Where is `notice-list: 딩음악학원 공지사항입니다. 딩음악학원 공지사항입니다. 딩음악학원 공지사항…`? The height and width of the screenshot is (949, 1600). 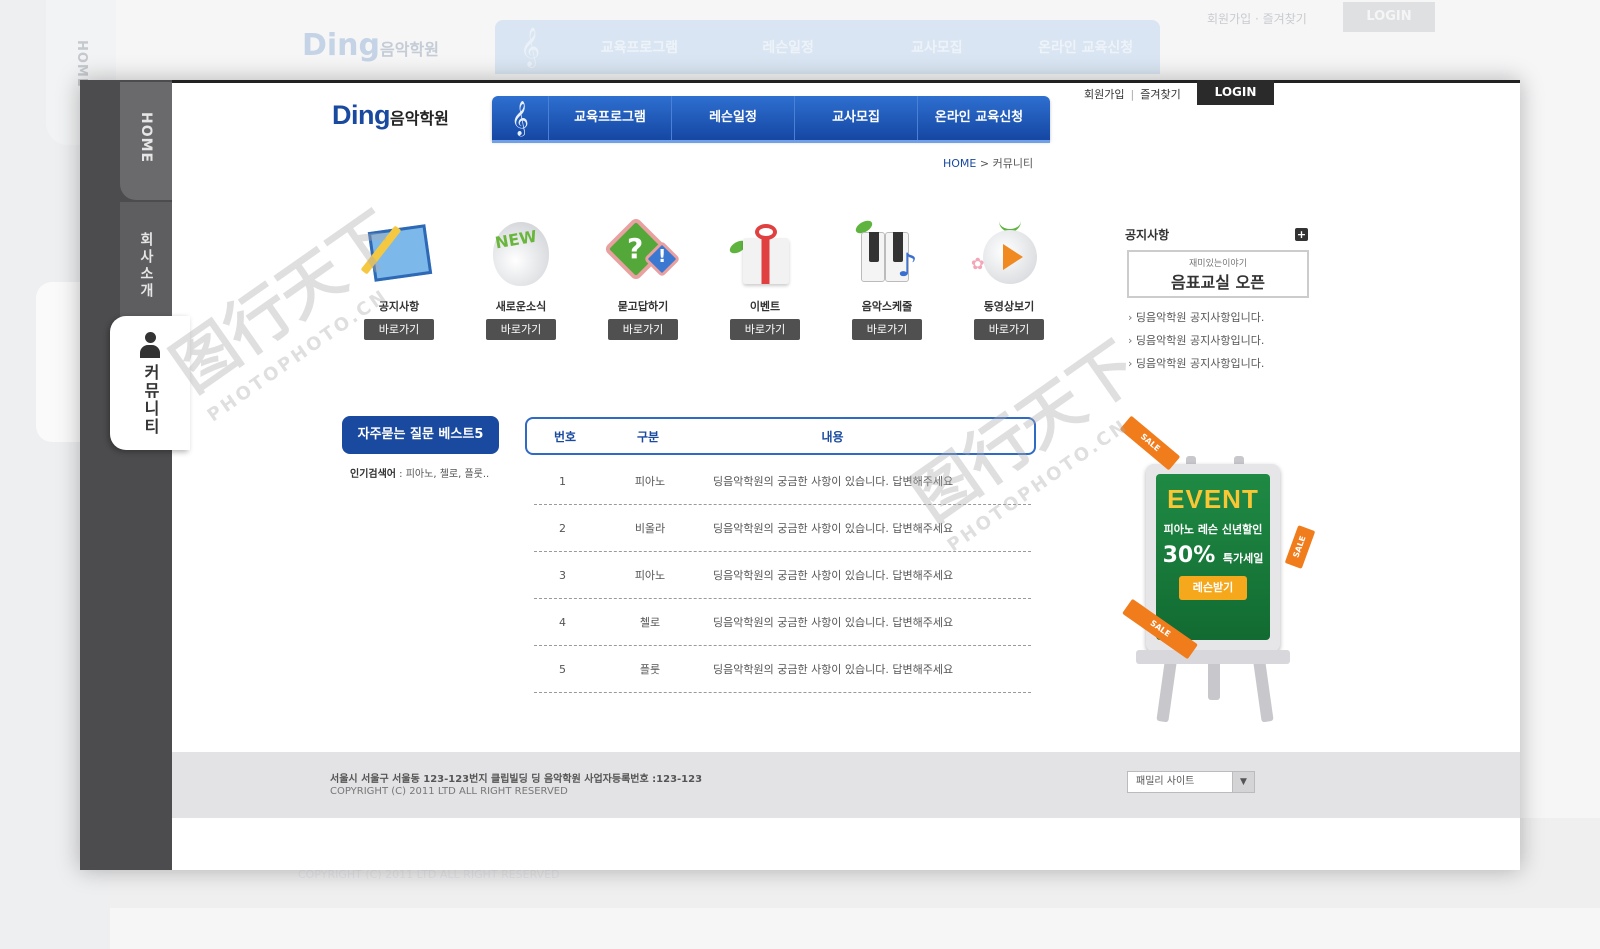
notice-list: 딩음악학원 공지사항입니다. 딩음악학원 공지사항입니다. 딩음악학원 공지사항… is located at coordinates (1196, 340).